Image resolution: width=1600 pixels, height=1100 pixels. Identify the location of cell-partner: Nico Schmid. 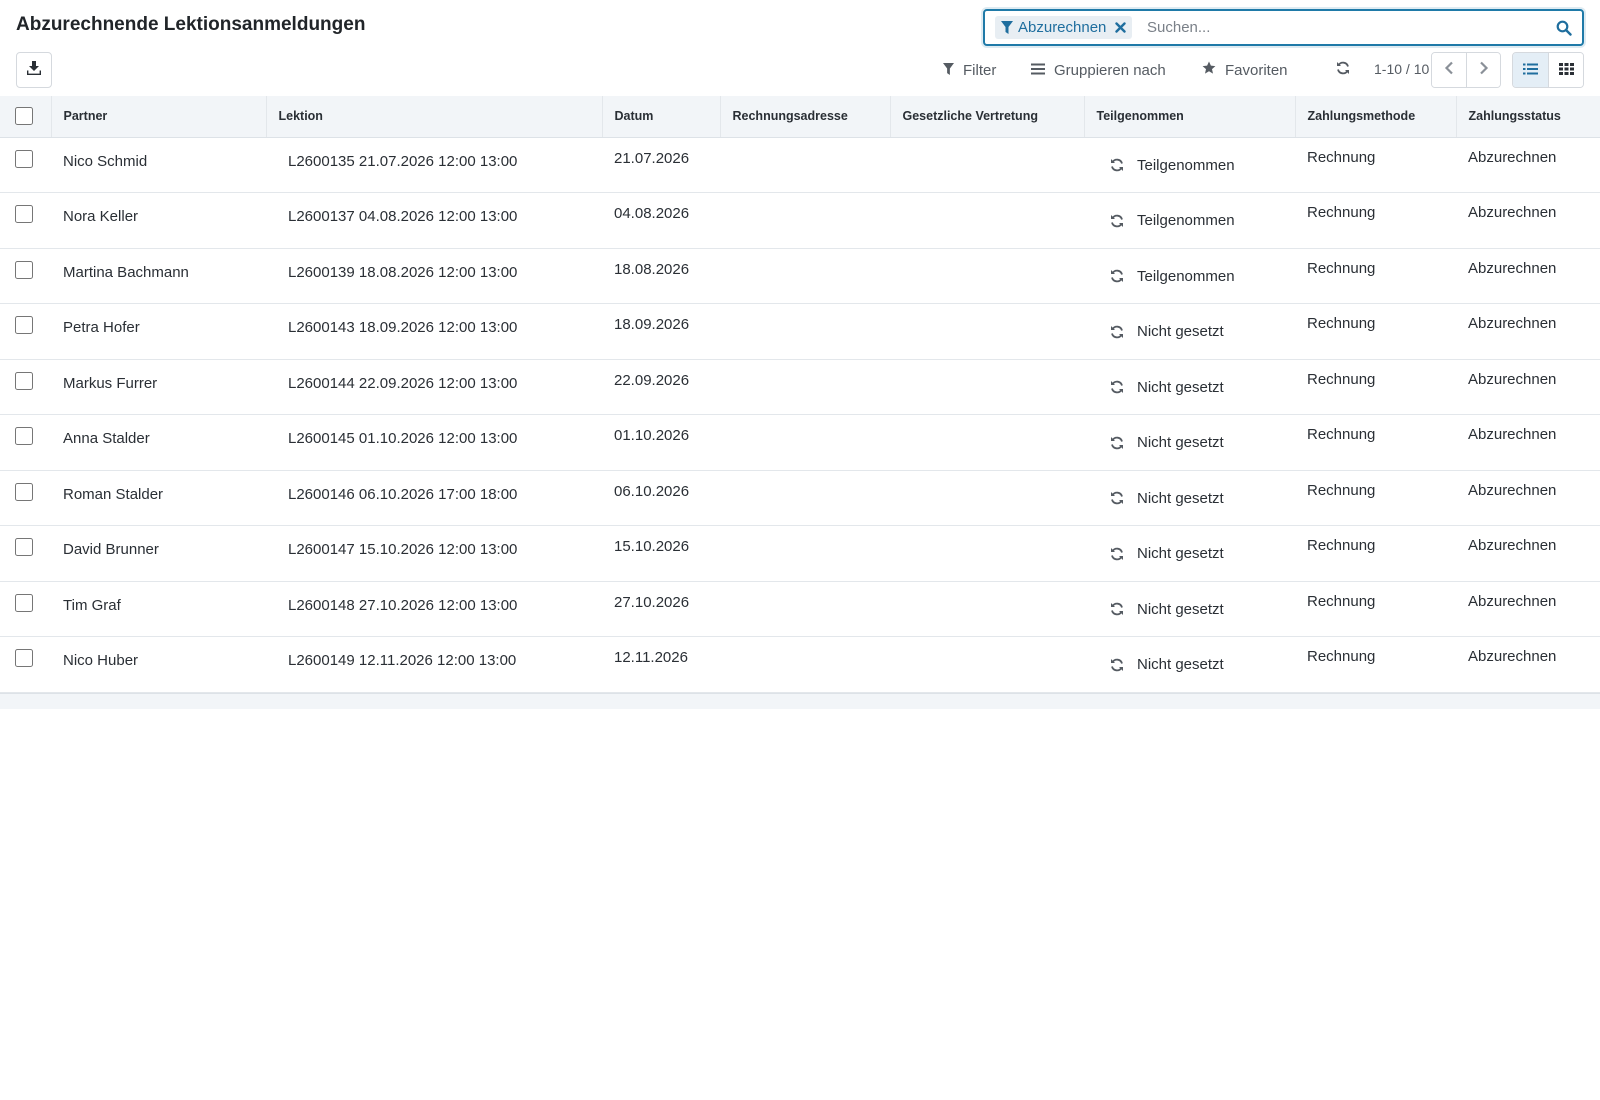
(158, 165).